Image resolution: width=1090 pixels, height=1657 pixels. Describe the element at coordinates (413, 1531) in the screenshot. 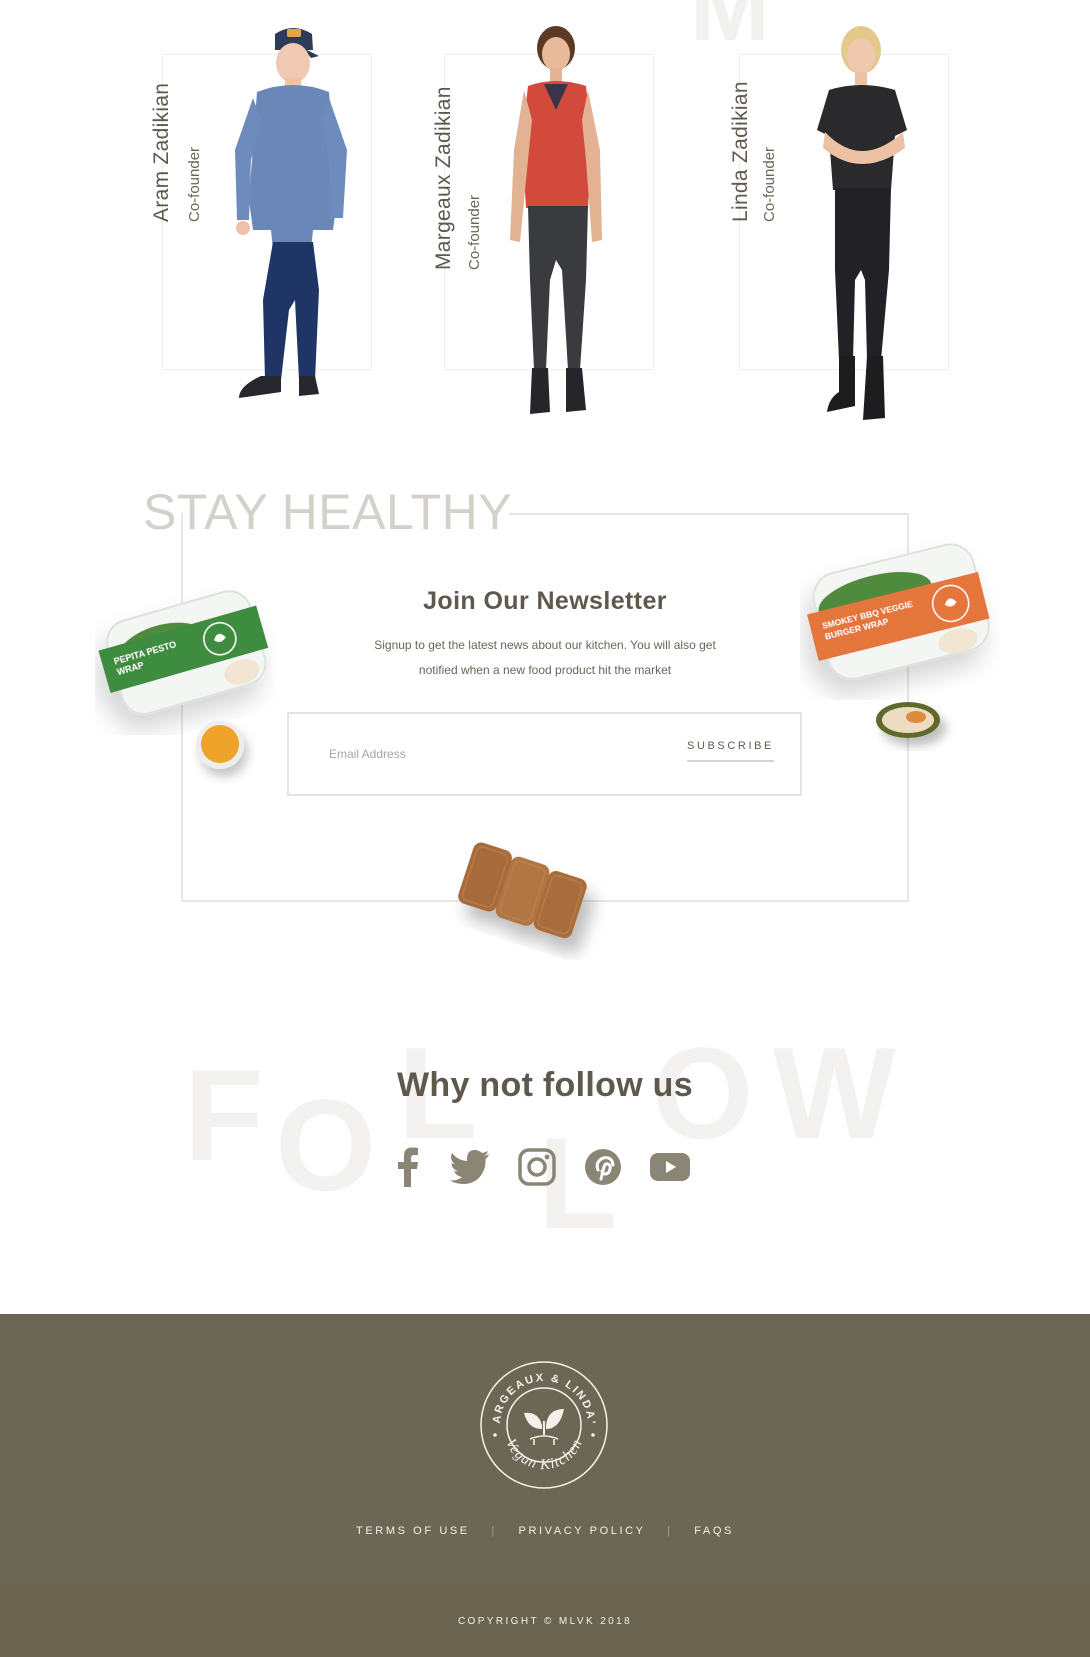

I see `terms-of-use-link: TERMS OF USE` at that location.